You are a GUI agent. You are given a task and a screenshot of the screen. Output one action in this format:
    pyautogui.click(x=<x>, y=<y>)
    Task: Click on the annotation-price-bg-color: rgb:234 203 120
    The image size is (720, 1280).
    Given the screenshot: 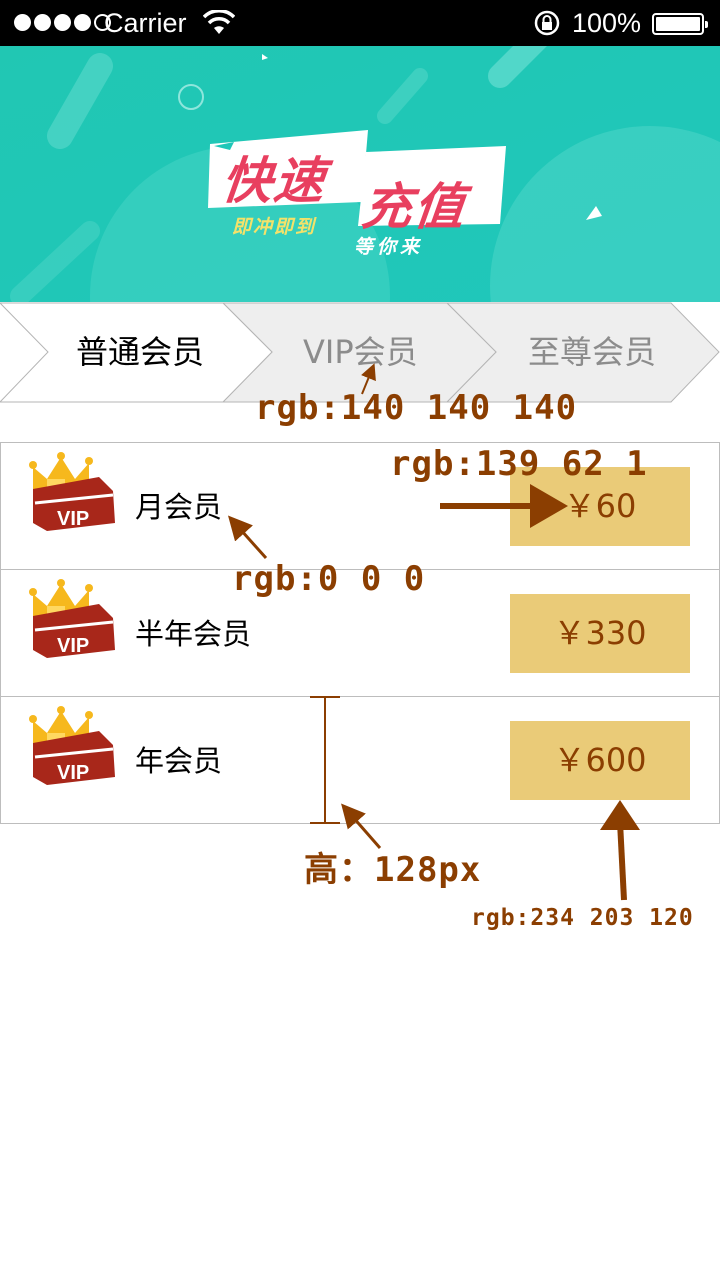 What is the action you would take?
    pyautogui.click(x=582, y=918)
    